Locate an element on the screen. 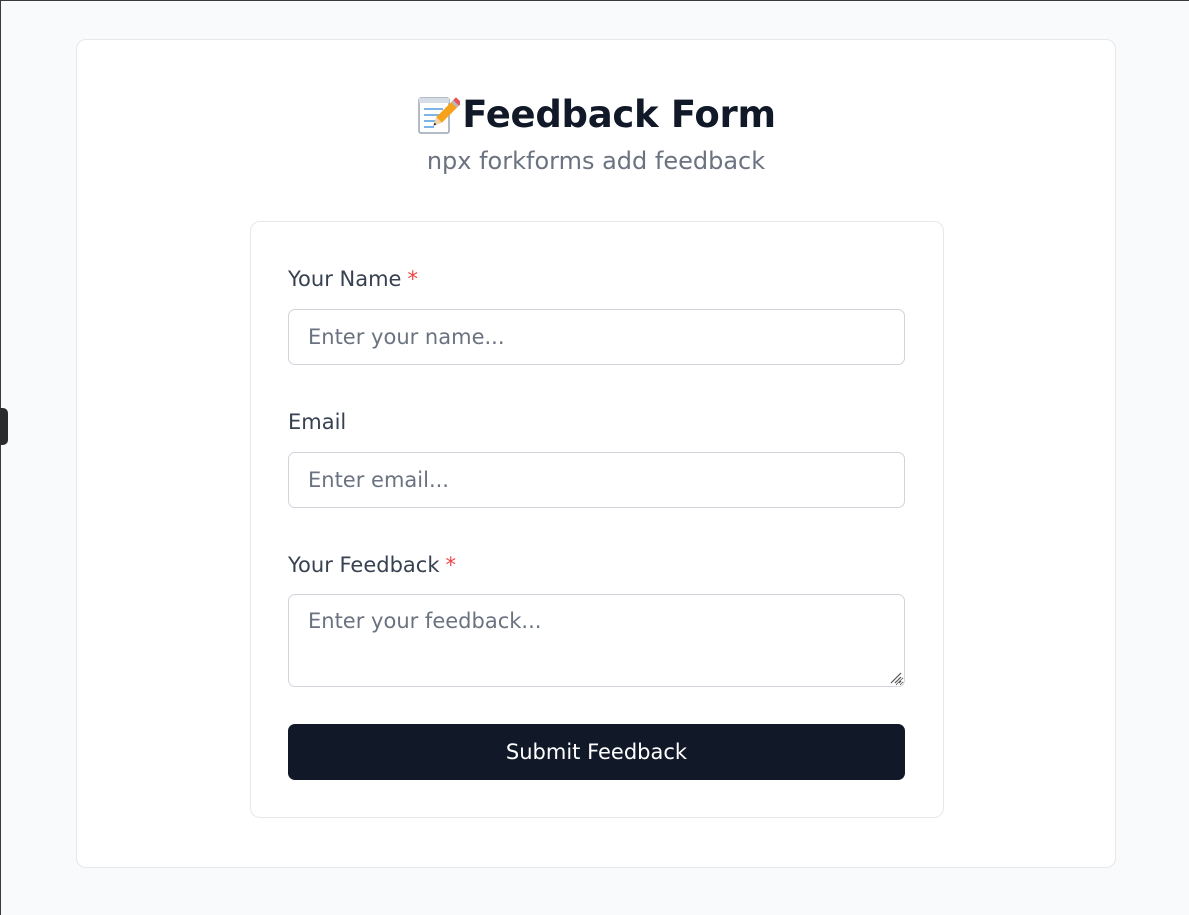 This screenshot has width=1189, height=915. name-input is located at coordinates (596, 337).